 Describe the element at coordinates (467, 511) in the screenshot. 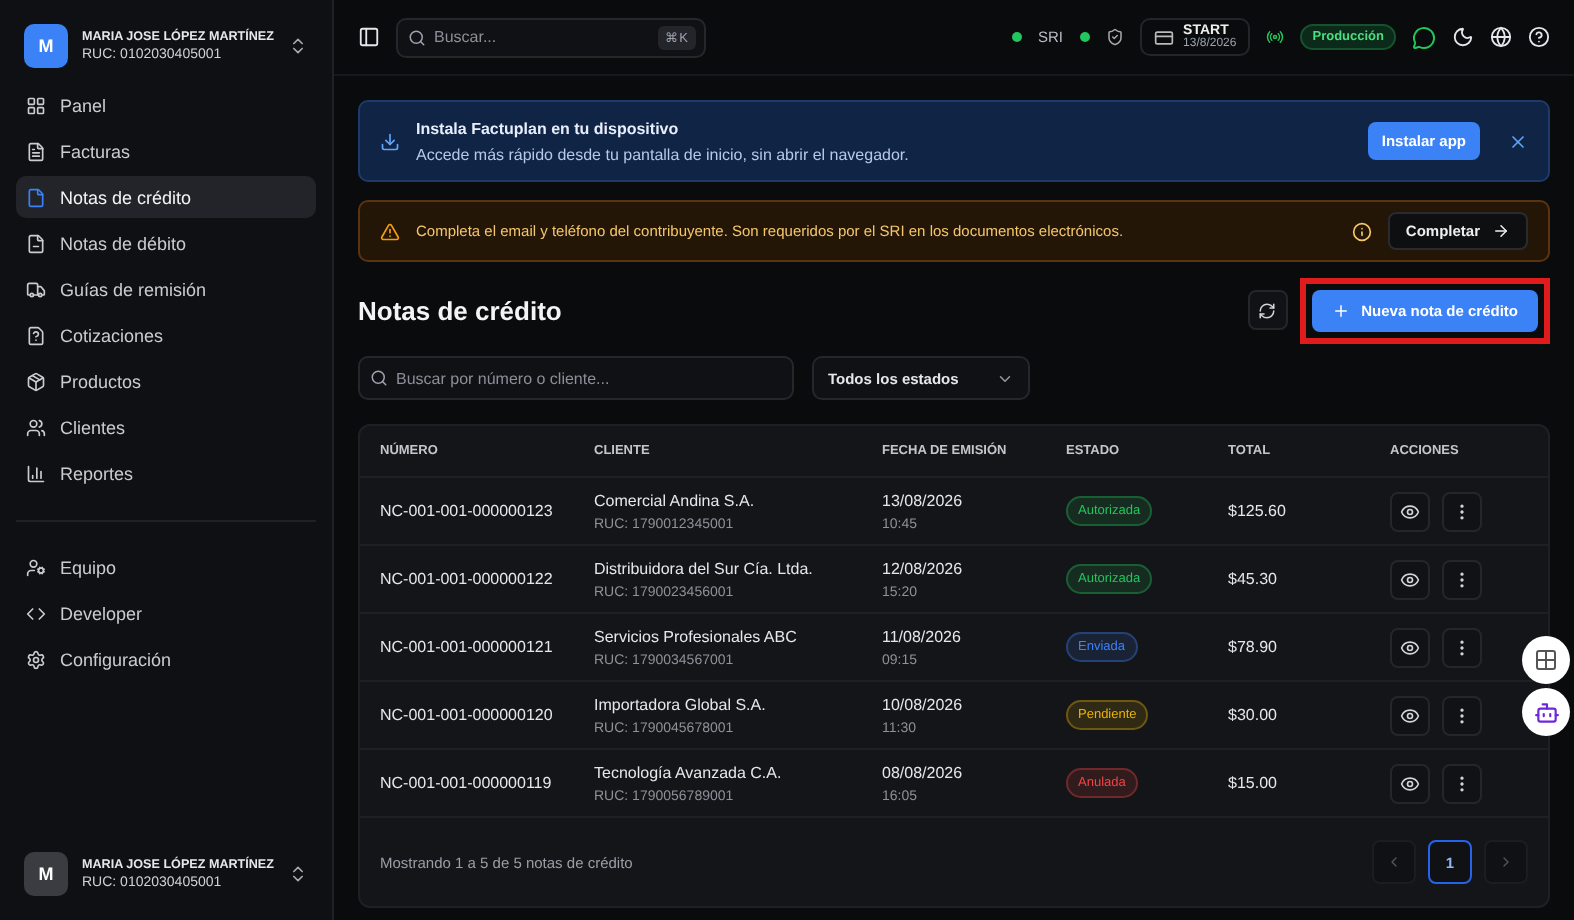

I see `table-cell-text: NC-001-001-000000123` at that location.